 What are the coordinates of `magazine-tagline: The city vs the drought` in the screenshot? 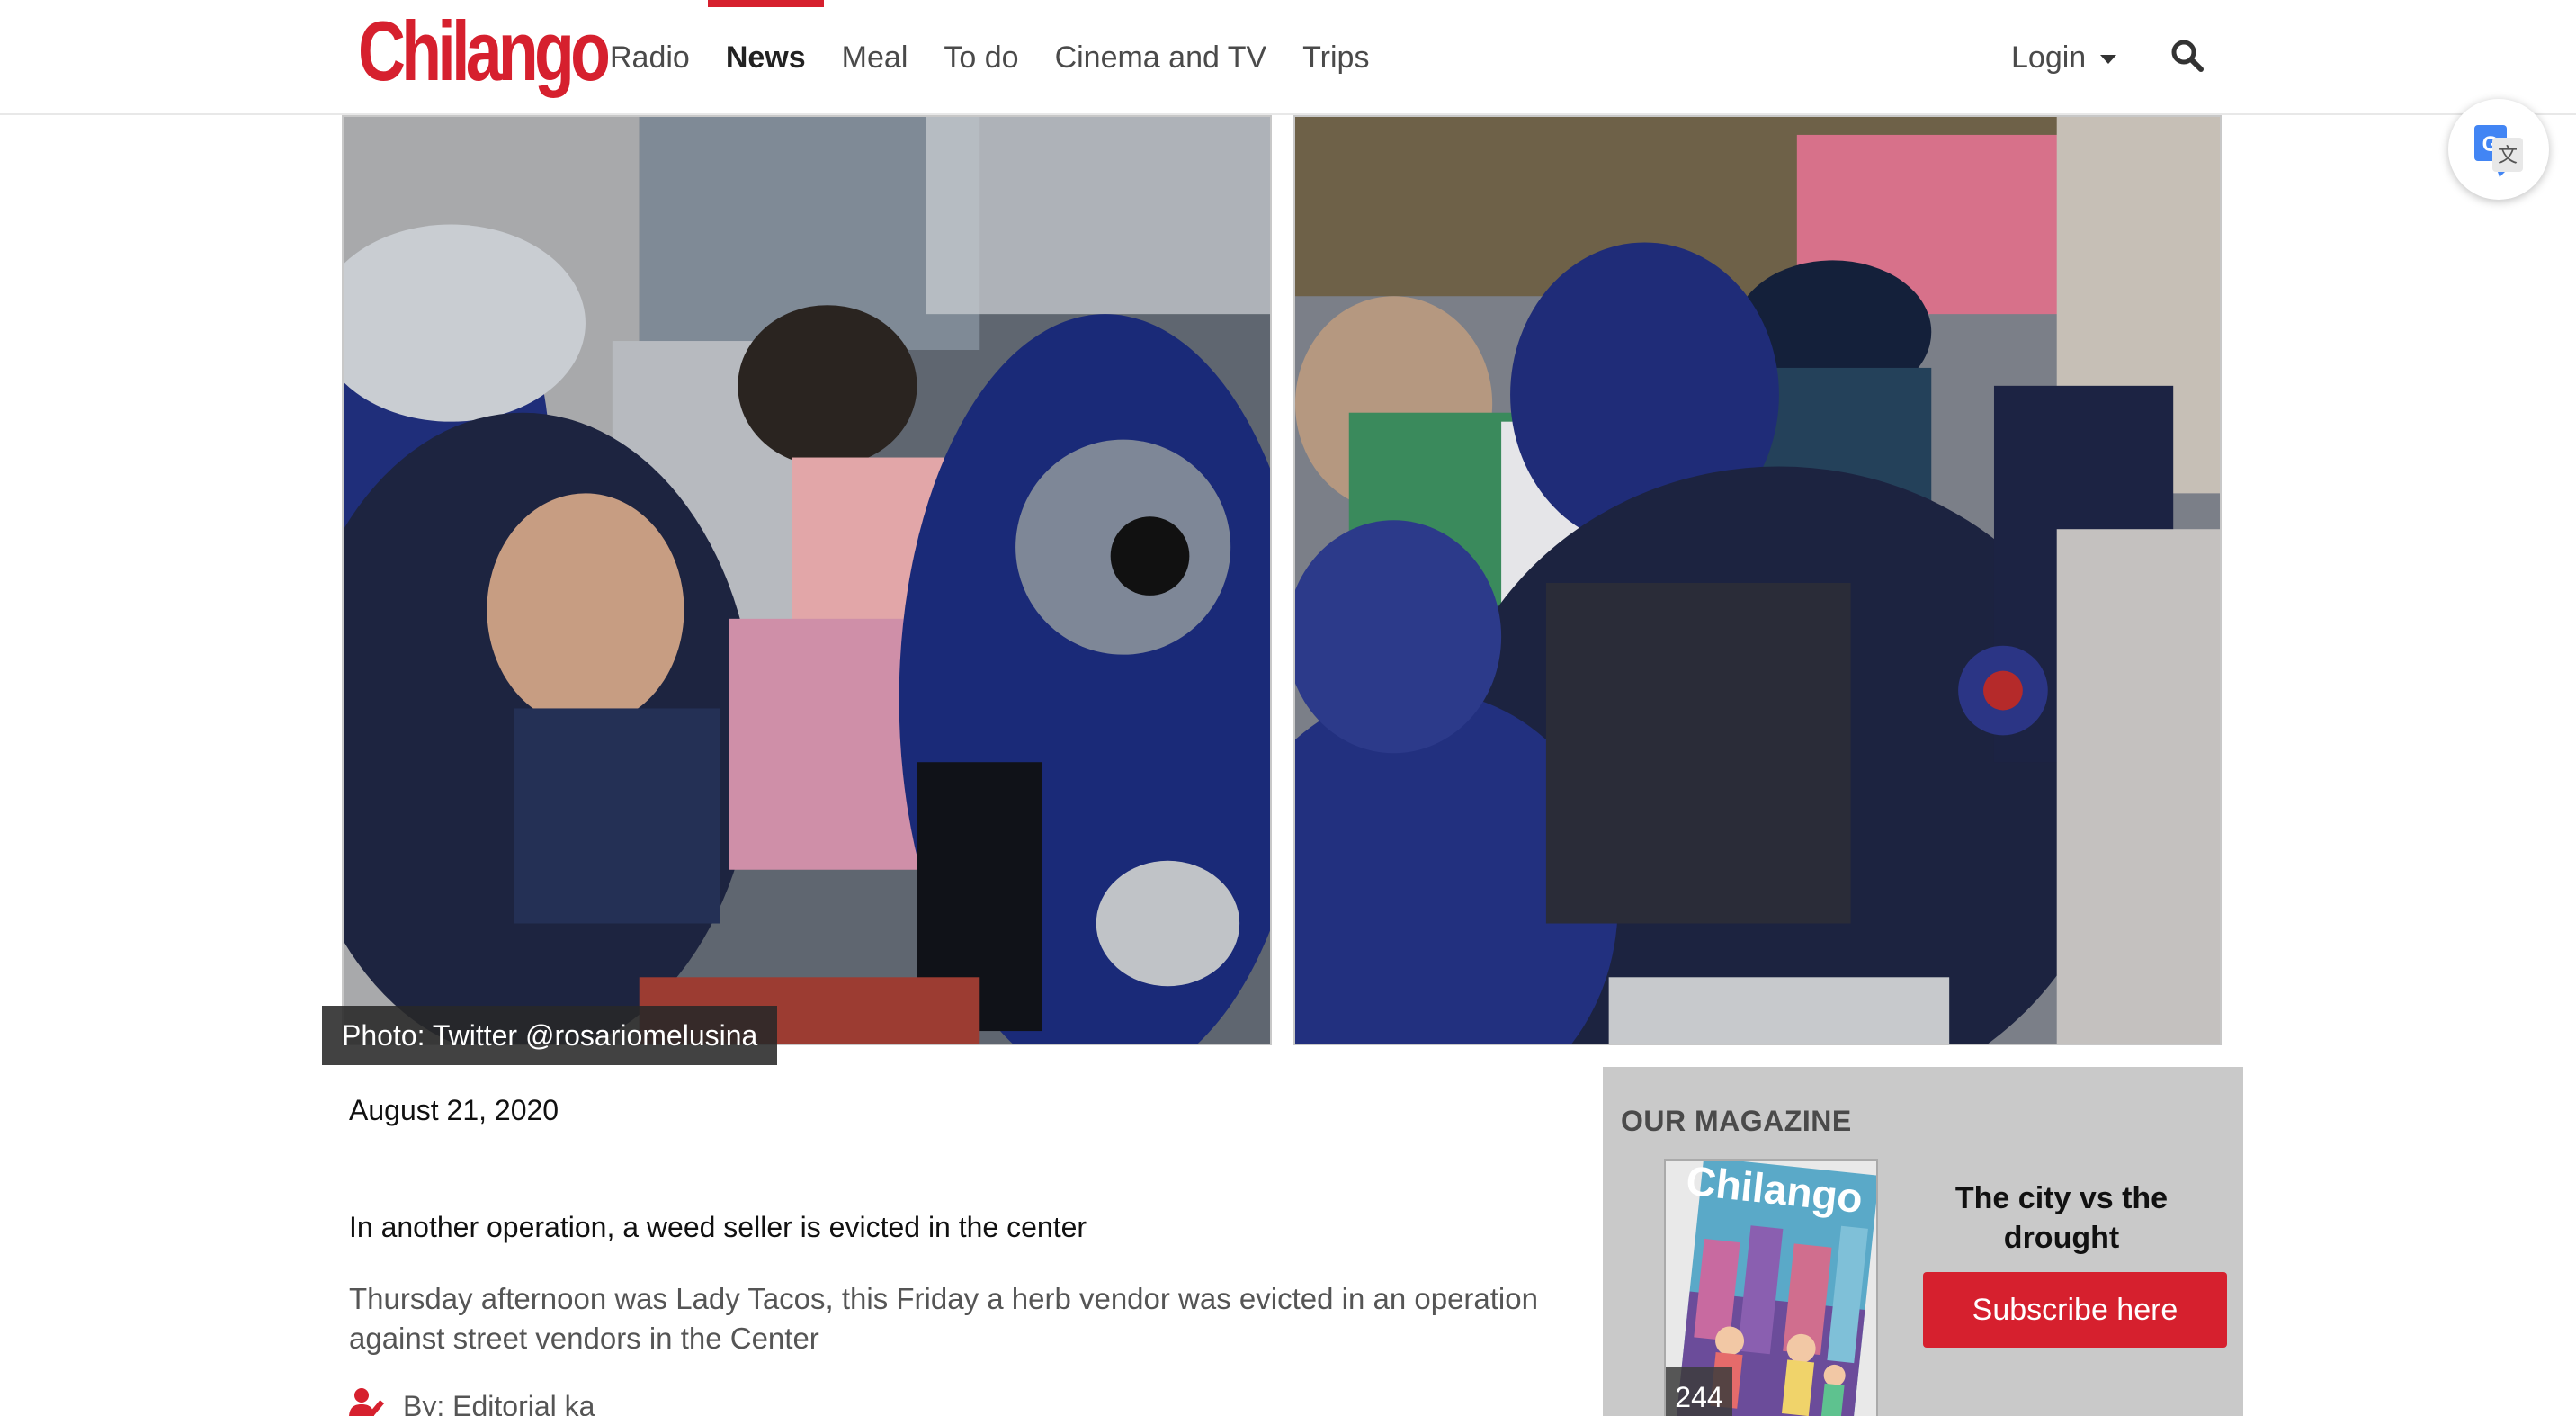 It's located at (2061, 1218).